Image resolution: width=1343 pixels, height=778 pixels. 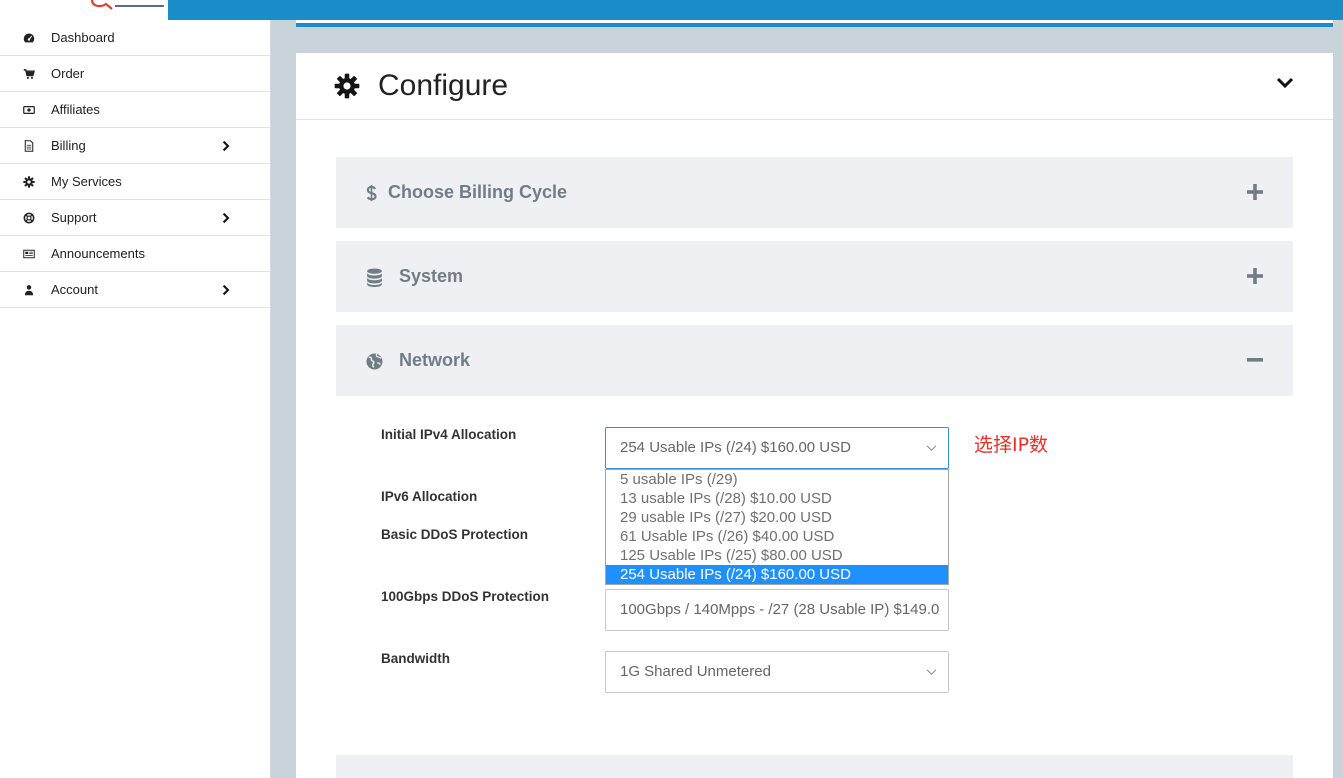 What do you see at coordinates (29, 38) in the screenshot?
I see `tachometer-icon` at bounding box center [29, 38].